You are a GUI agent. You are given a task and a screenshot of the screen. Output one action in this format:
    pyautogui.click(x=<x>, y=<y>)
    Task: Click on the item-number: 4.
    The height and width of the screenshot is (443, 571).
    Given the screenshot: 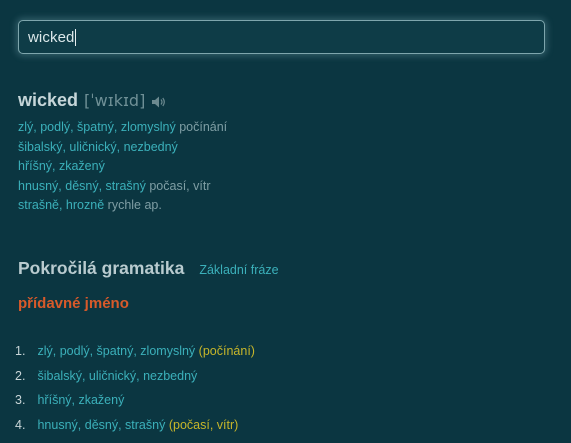 What is the action you would take?
    pyautogui.click(x=20, y=424)
    